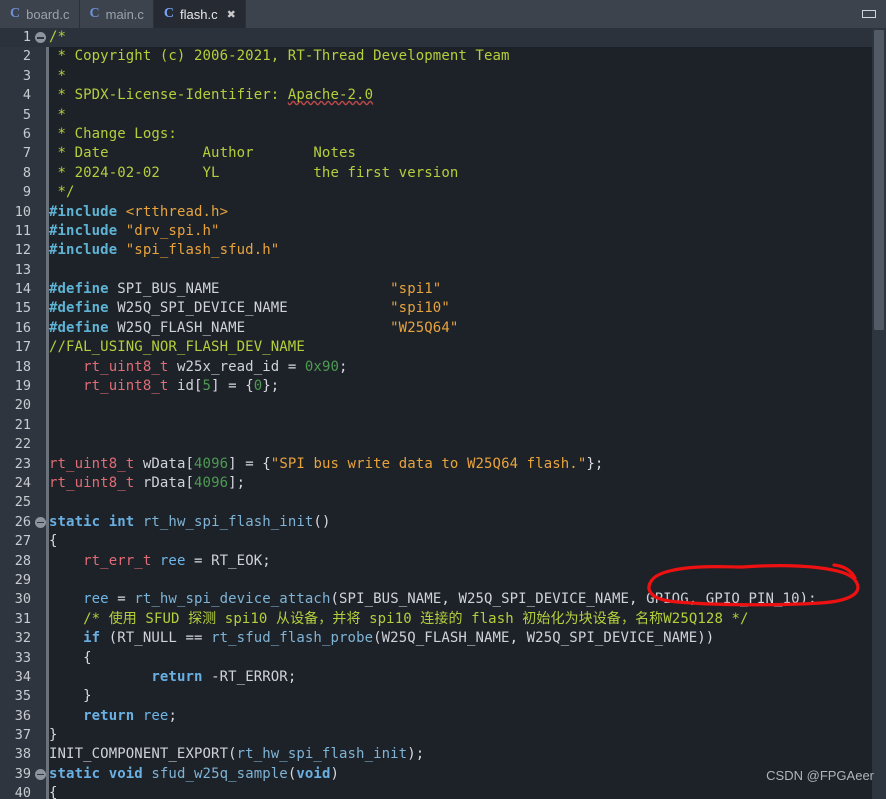 Image resolution: width=886 pixels, height=799 pixels. What do you see at coordinates (22, 735) in the screenshot?
I see `line-number: 37` at bounding box center [22, 735].